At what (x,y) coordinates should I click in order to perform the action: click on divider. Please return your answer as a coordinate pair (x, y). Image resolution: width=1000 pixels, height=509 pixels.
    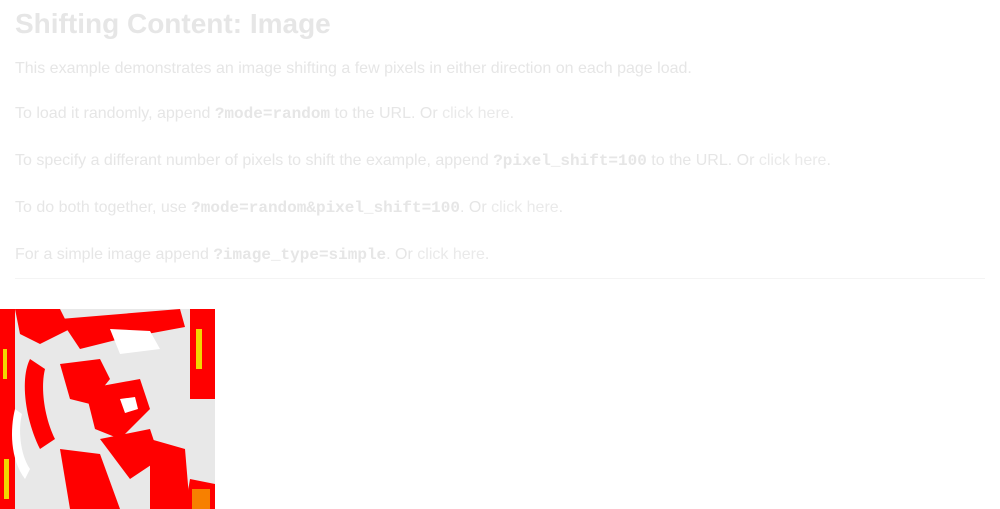
    Looking at the image, I should click on (500, 278).